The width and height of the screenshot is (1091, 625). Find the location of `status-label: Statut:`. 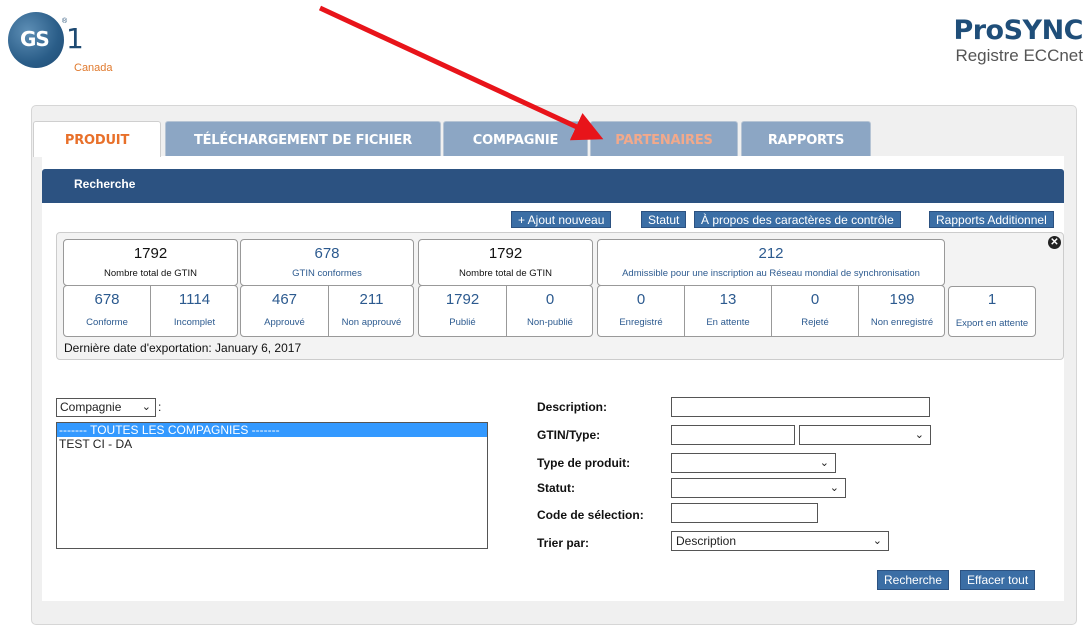

status-label: Statut: is located at coordinates (556, 488).